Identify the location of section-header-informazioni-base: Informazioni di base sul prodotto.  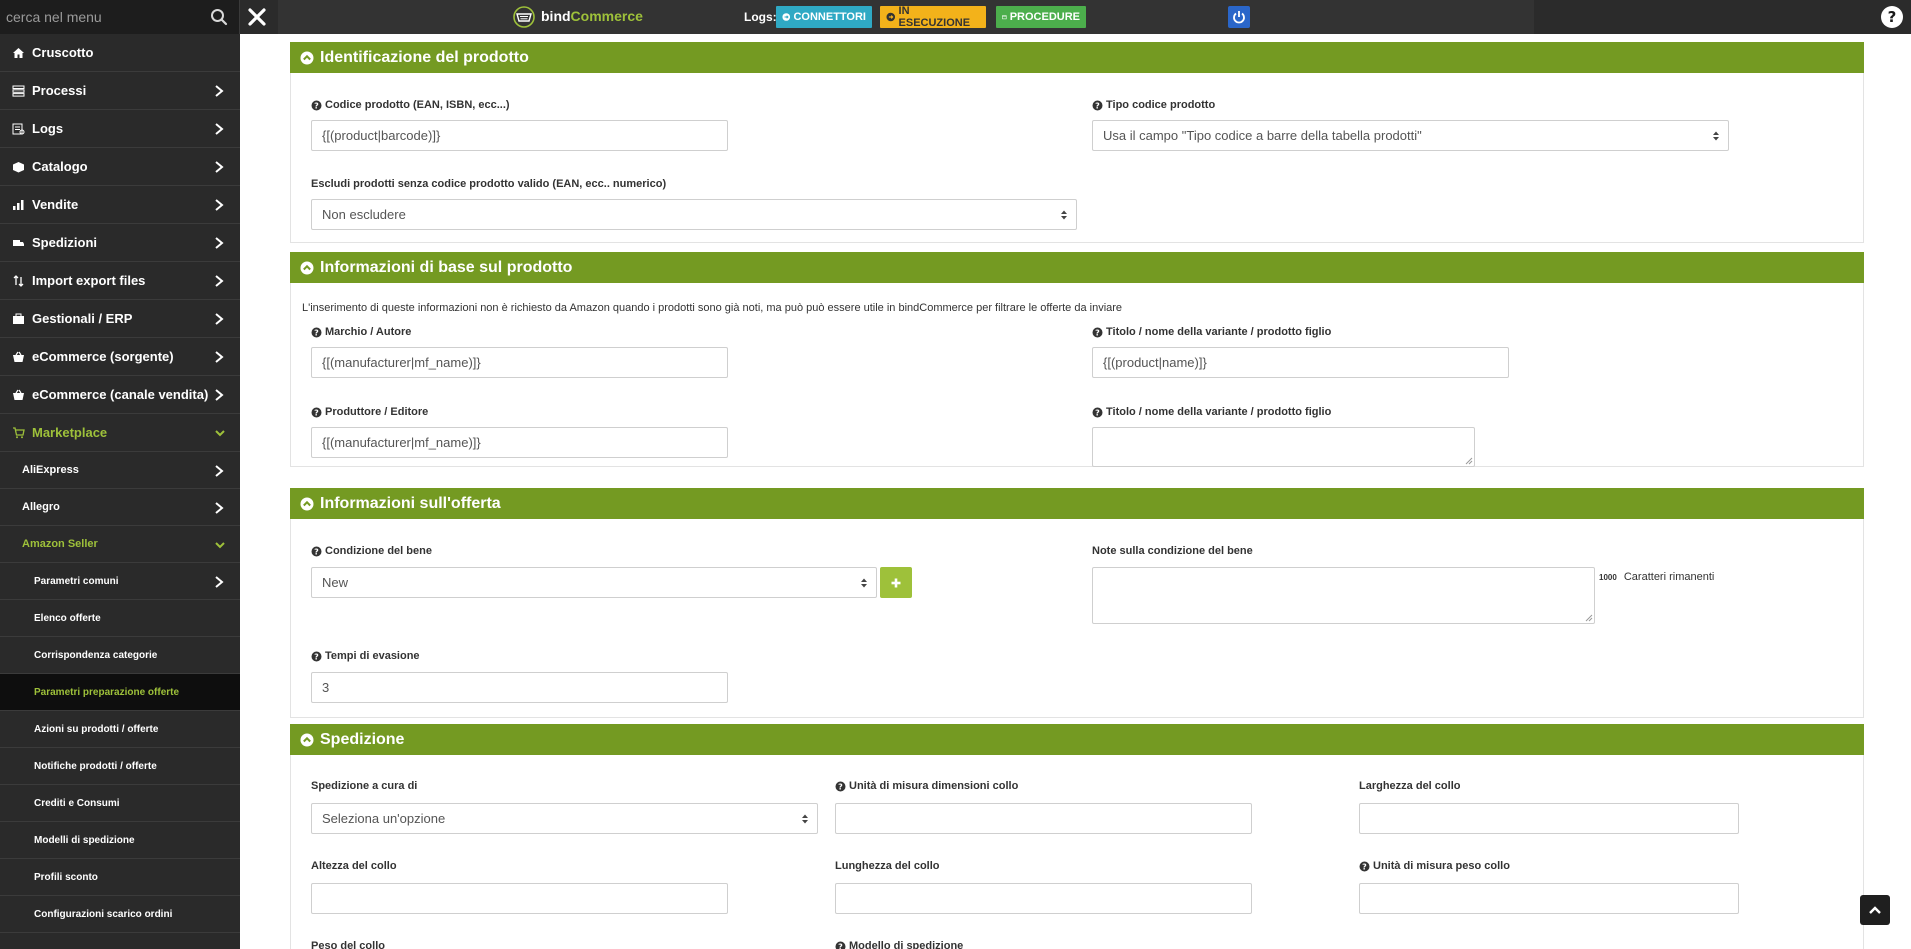
(1077, 267).